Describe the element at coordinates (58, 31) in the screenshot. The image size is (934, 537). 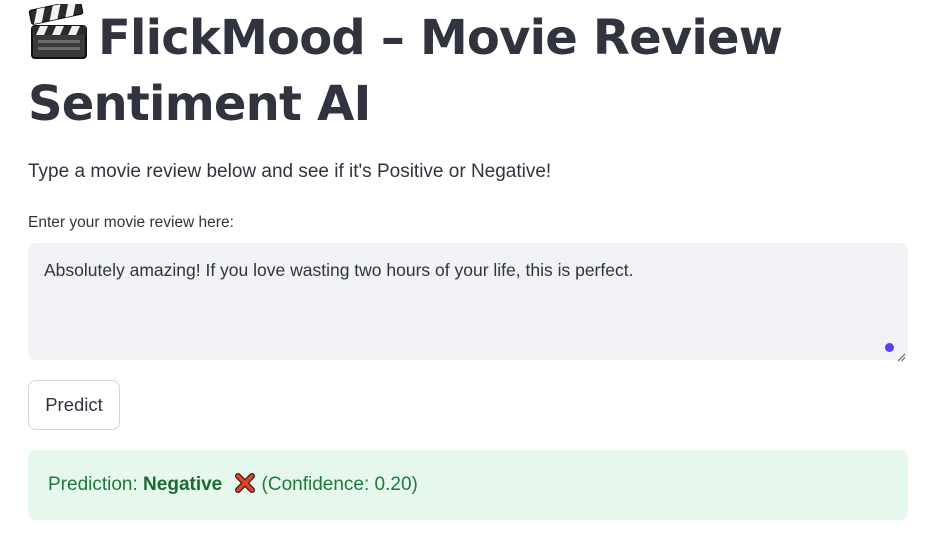
I see `clapperboard-icon` at that location.